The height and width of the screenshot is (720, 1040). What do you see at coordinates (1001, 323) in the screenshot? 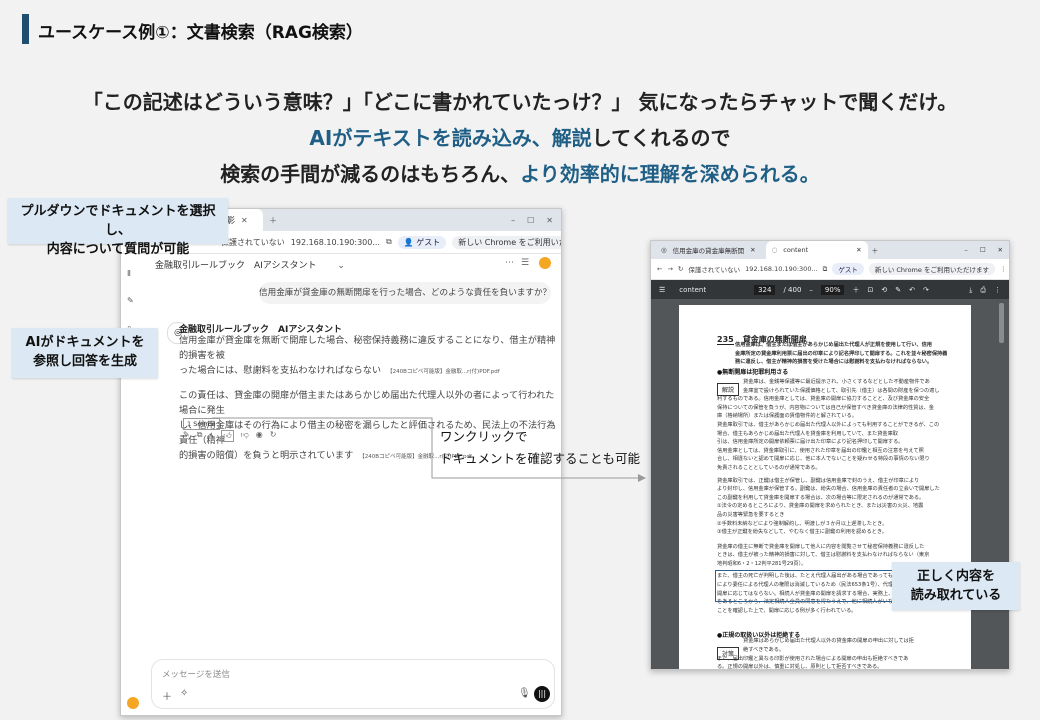
I see `pdf-scrollbar` at bounding box center [1001, 323].